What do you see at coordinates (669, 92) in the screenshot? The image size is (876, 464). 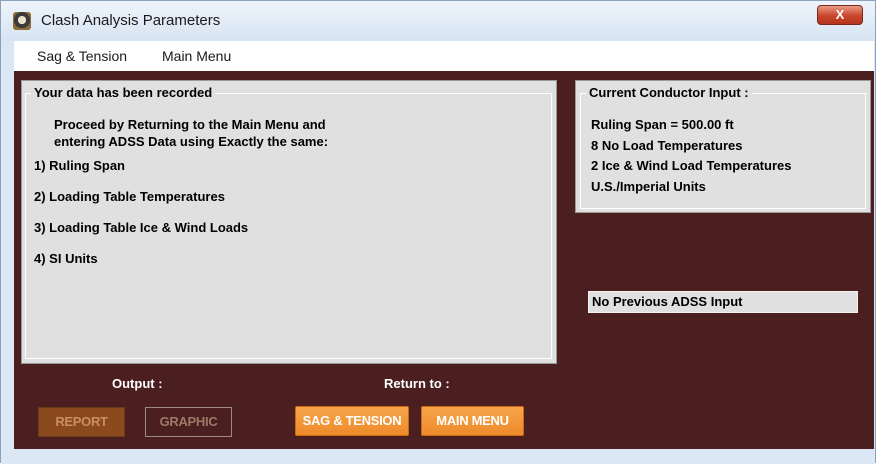 I see `conductor-legend: Current Conductor Input :` at bounding box center [669, 92].